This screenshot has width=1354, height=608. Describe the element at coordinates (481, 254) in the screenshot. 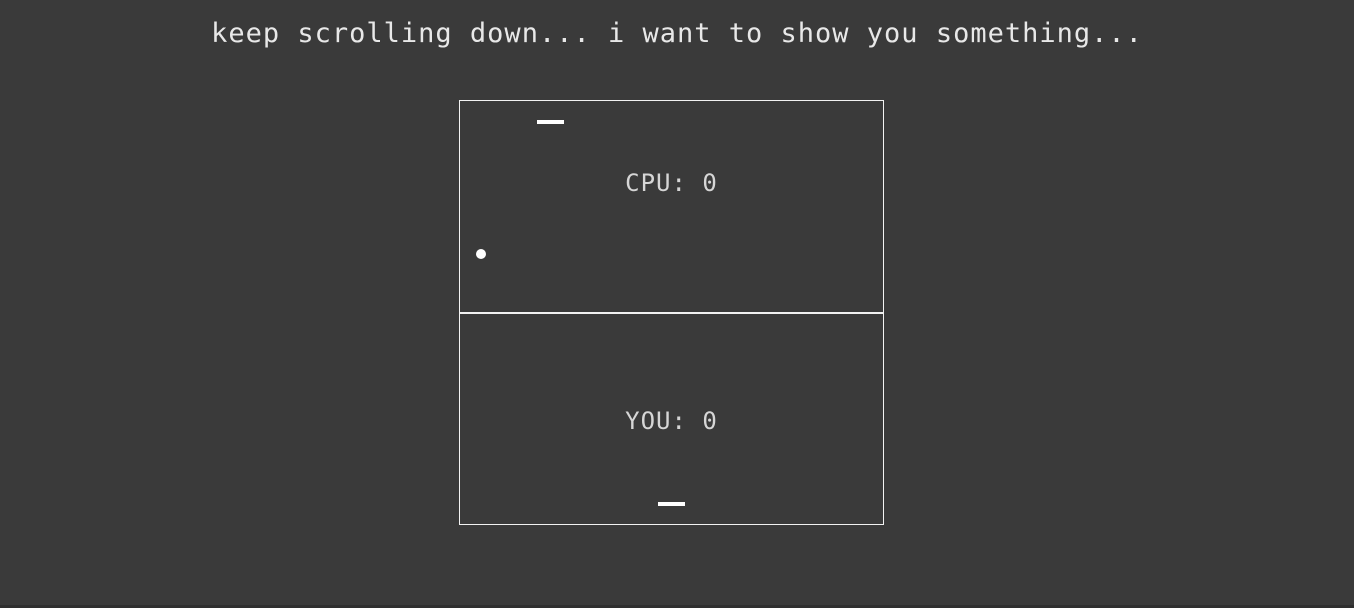

I see `ball` at that location.